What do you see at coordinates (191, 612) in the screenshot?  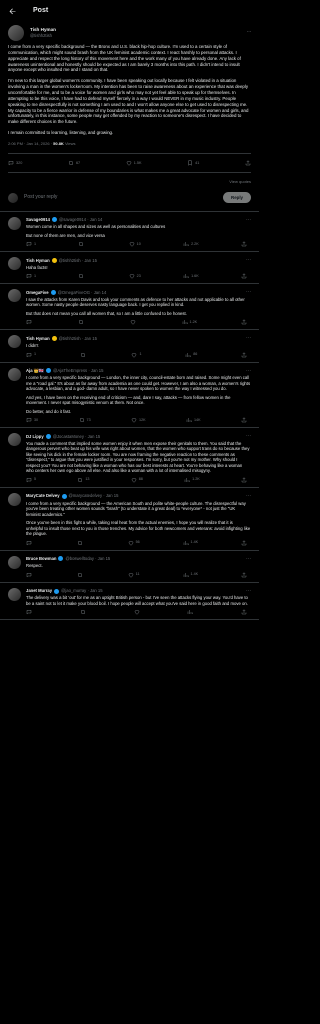 I see `views-action` at bounding box center [191, 612].